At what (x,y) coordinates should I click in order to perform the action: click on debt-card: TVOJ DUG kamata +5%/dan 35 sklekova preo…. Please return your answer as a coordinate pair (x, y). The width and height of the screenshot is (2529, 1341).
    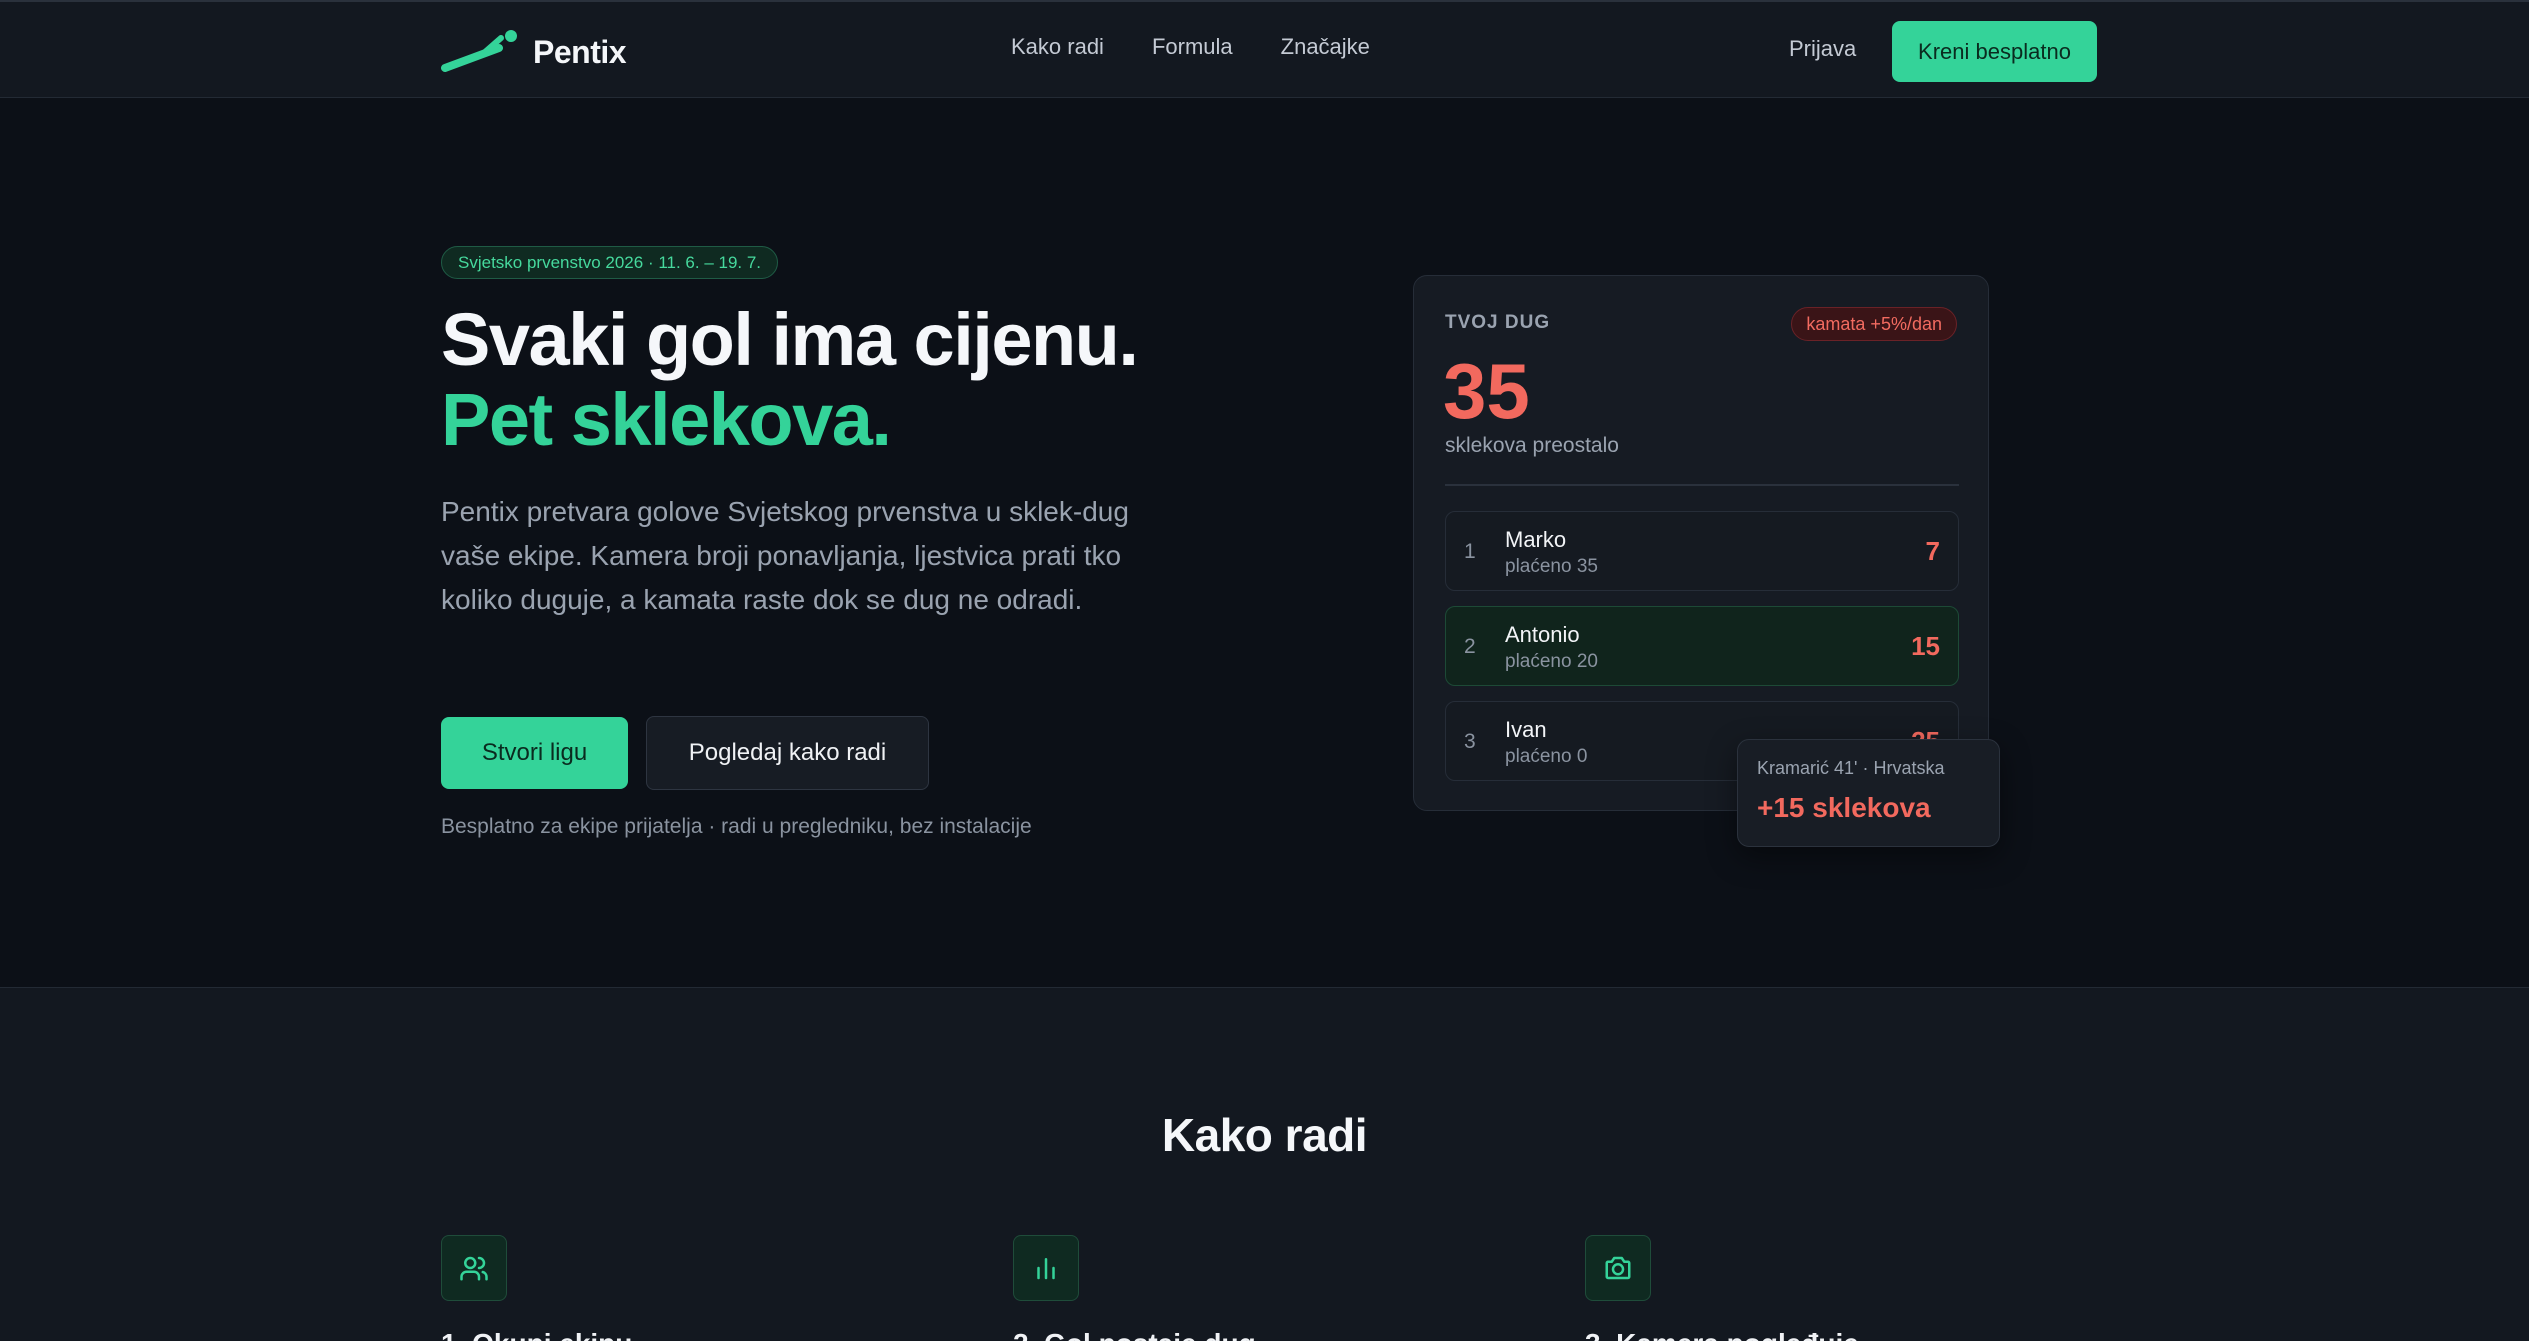
    Looking at the image, I should click on (1701, 543).